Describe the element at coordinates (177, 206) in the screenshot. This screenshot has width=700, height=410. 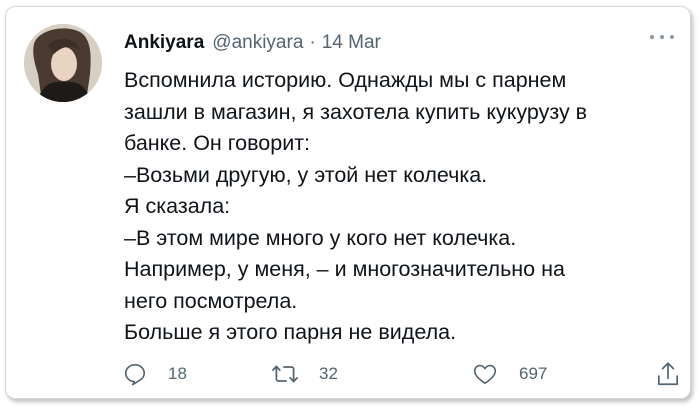
I see `tweet-line: Я сказала:` at that location.